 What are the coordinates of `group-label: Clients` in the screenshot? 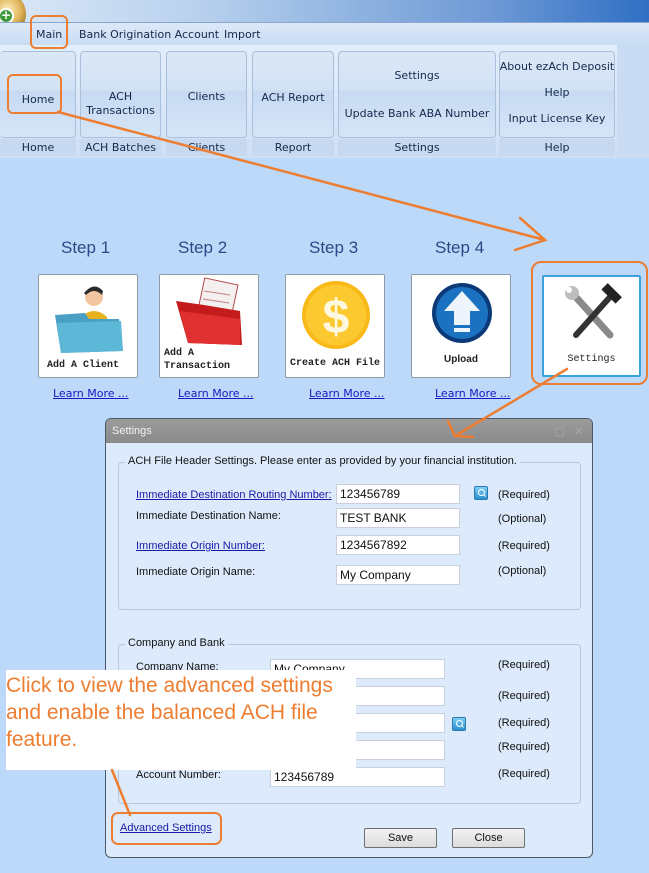 It's located at (206, 147).